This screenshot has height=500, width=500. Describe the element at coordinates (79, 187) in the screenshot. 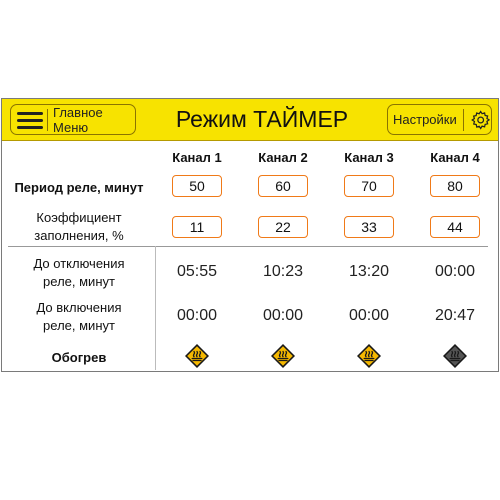

I see `period-label: Период реле, минут` at that location.